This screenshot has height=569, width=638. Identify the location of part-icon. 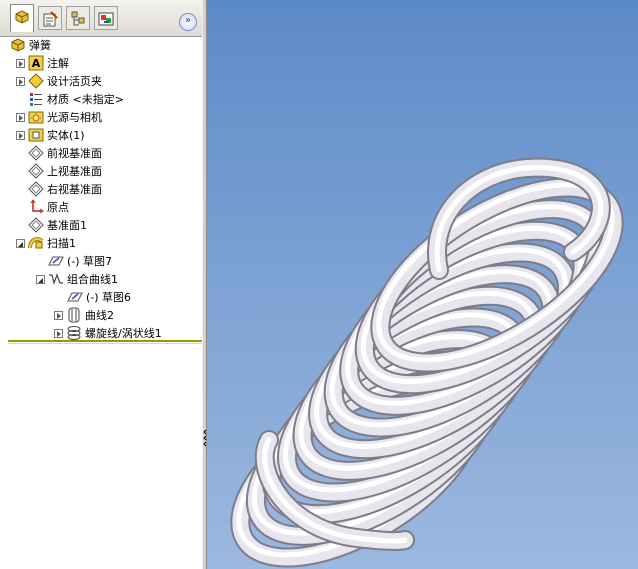
(18, 45).